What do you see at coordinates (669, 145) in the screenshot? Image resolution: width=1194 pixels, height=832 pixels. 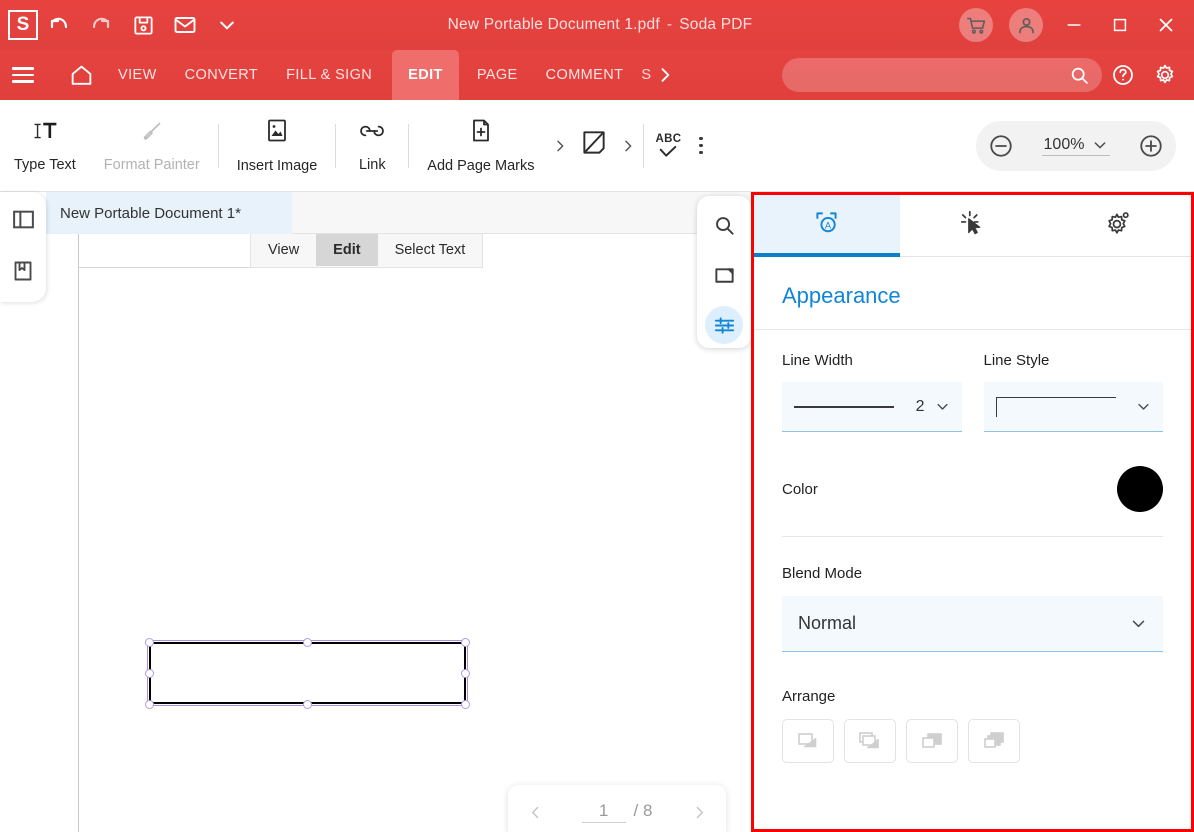 I see `tool-spellcheck: ABC` at bounding box center [669, 145].